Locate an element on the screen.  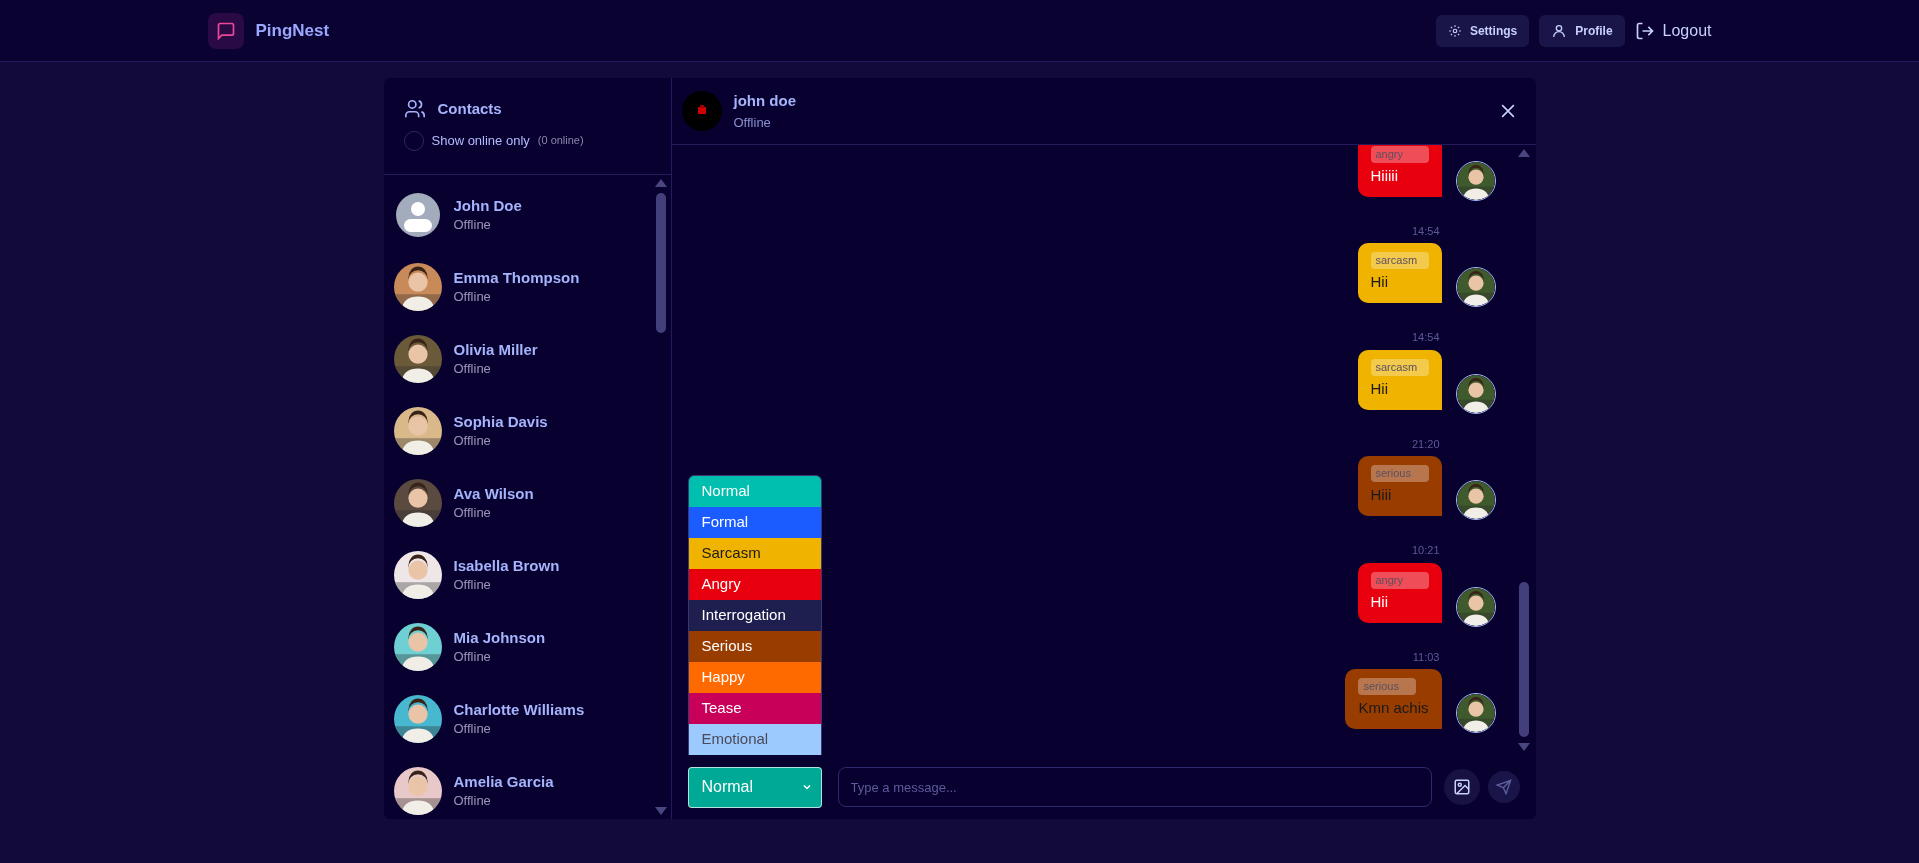
chat-contact-status: Offline is located at coordinates (752, 122).